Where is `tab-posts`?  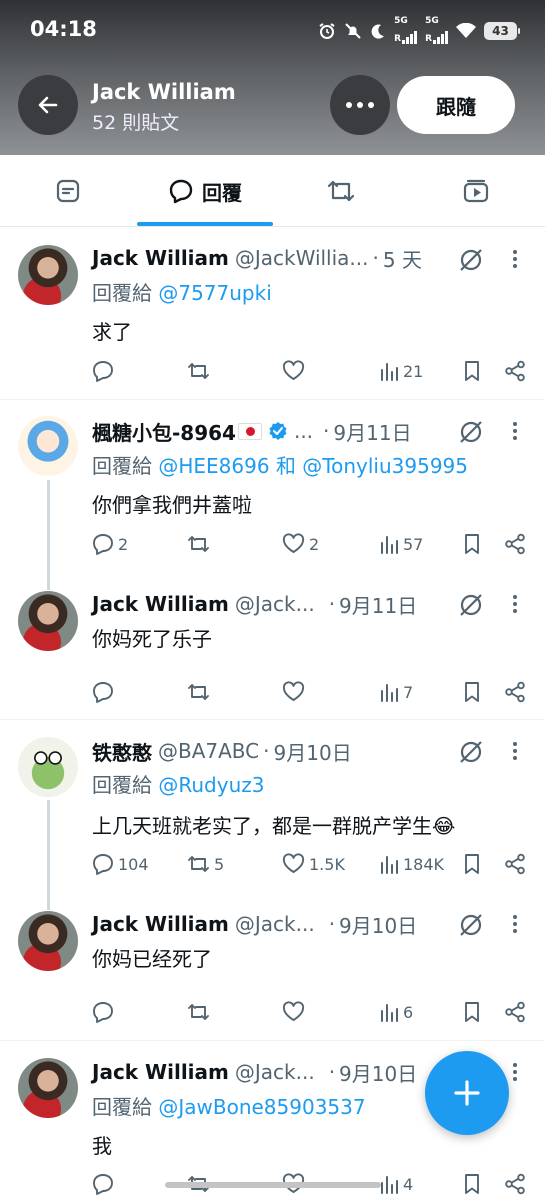 tab-posts is located at coordinates (68, 191).